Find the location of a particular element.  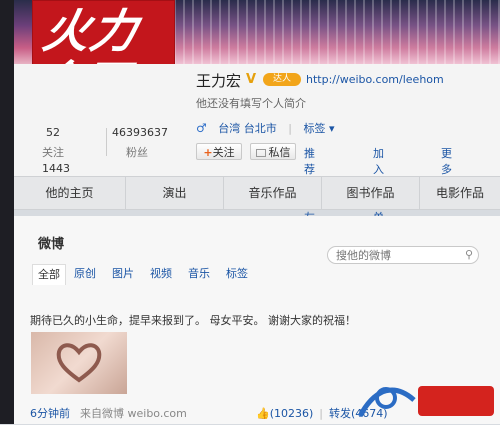

profile-name: 王力宏 is located at coordinates (219, 81).